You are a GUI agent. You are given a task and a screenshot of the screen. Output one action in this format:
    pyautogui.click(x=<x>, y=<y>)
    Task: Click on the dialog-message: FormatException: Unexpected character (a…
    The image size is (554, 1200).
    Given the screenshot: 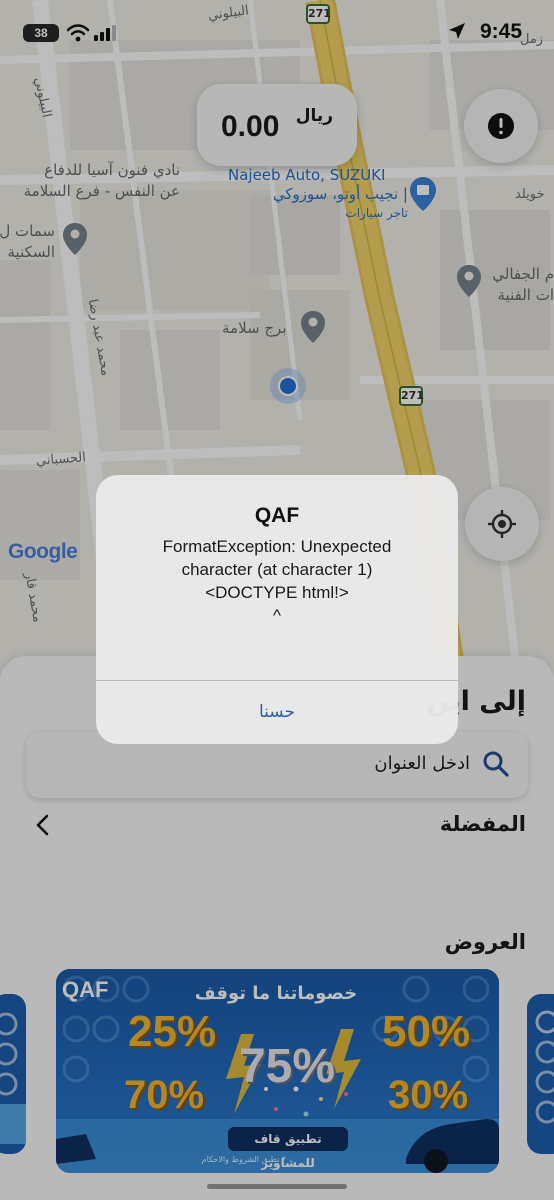 What is the action you would take?
    pyautogui.click(x=277, y=581)
    